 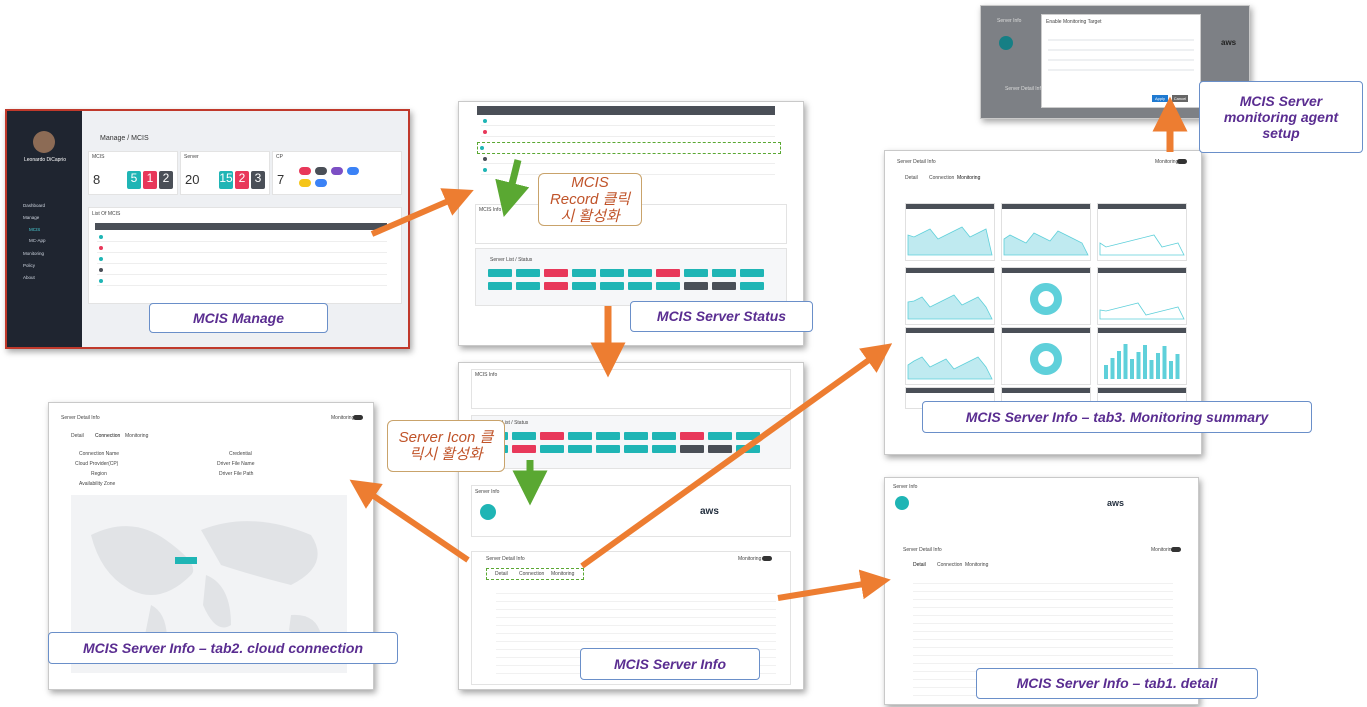 What do you see at coordinates (34, 229) in the screenshot?
I see `sidebar-item-mcis: MCIS` at bounding box center [34, 229].